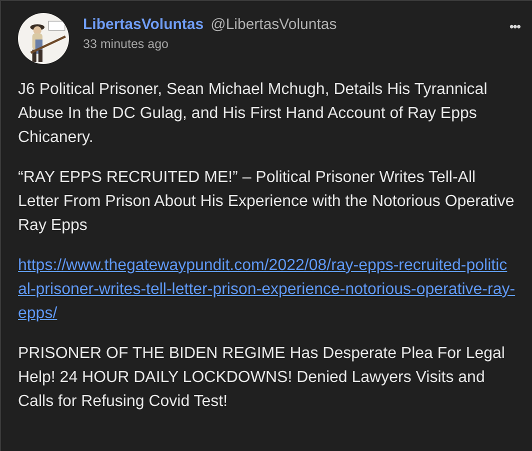 This screenshot has height=451, width=532. I want to click on article-link: https://www.thegatewaypundit.com/2022/08/ray-epps-recruited-political-prisoner-writes-tell-letter-prison-experience-notorious-operative-ray-epps/, so click(267, 290).